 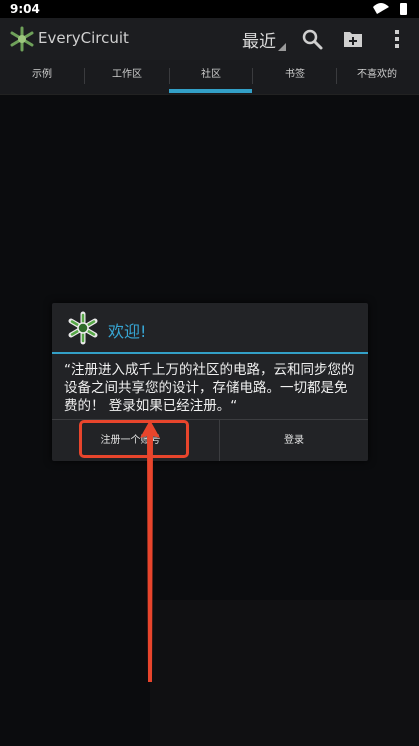 I want to click on action-bar: EveryCircuit 最近, so click(x=209, y=39).